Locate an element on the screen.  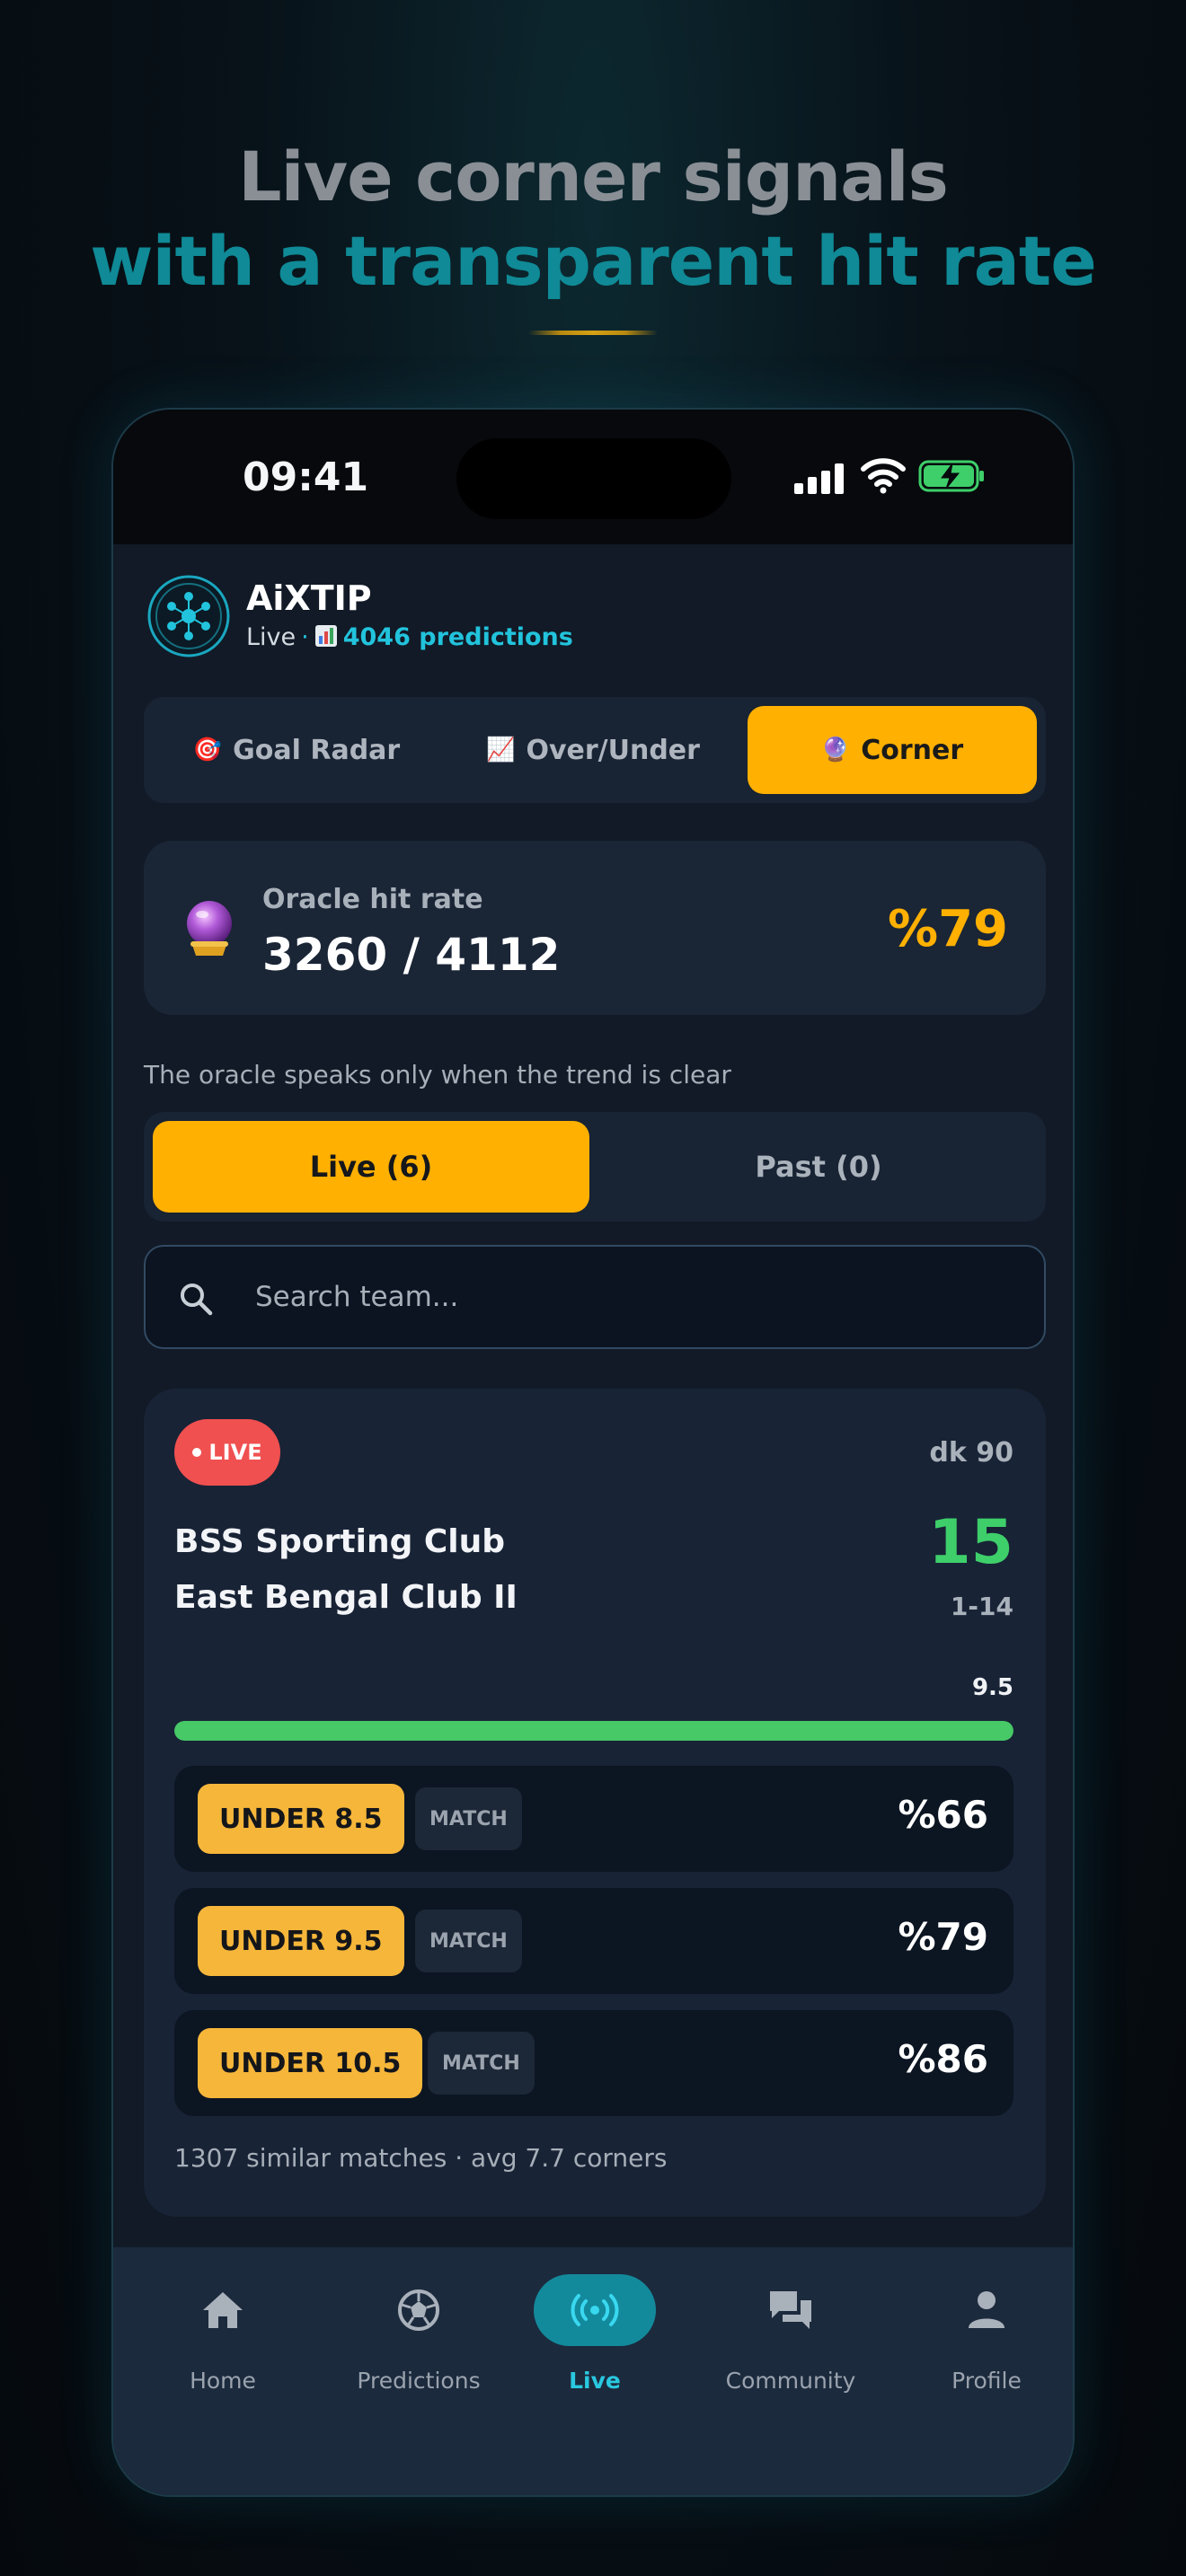
live-badge-label: LIVE is located at coordinates (235, 1452).